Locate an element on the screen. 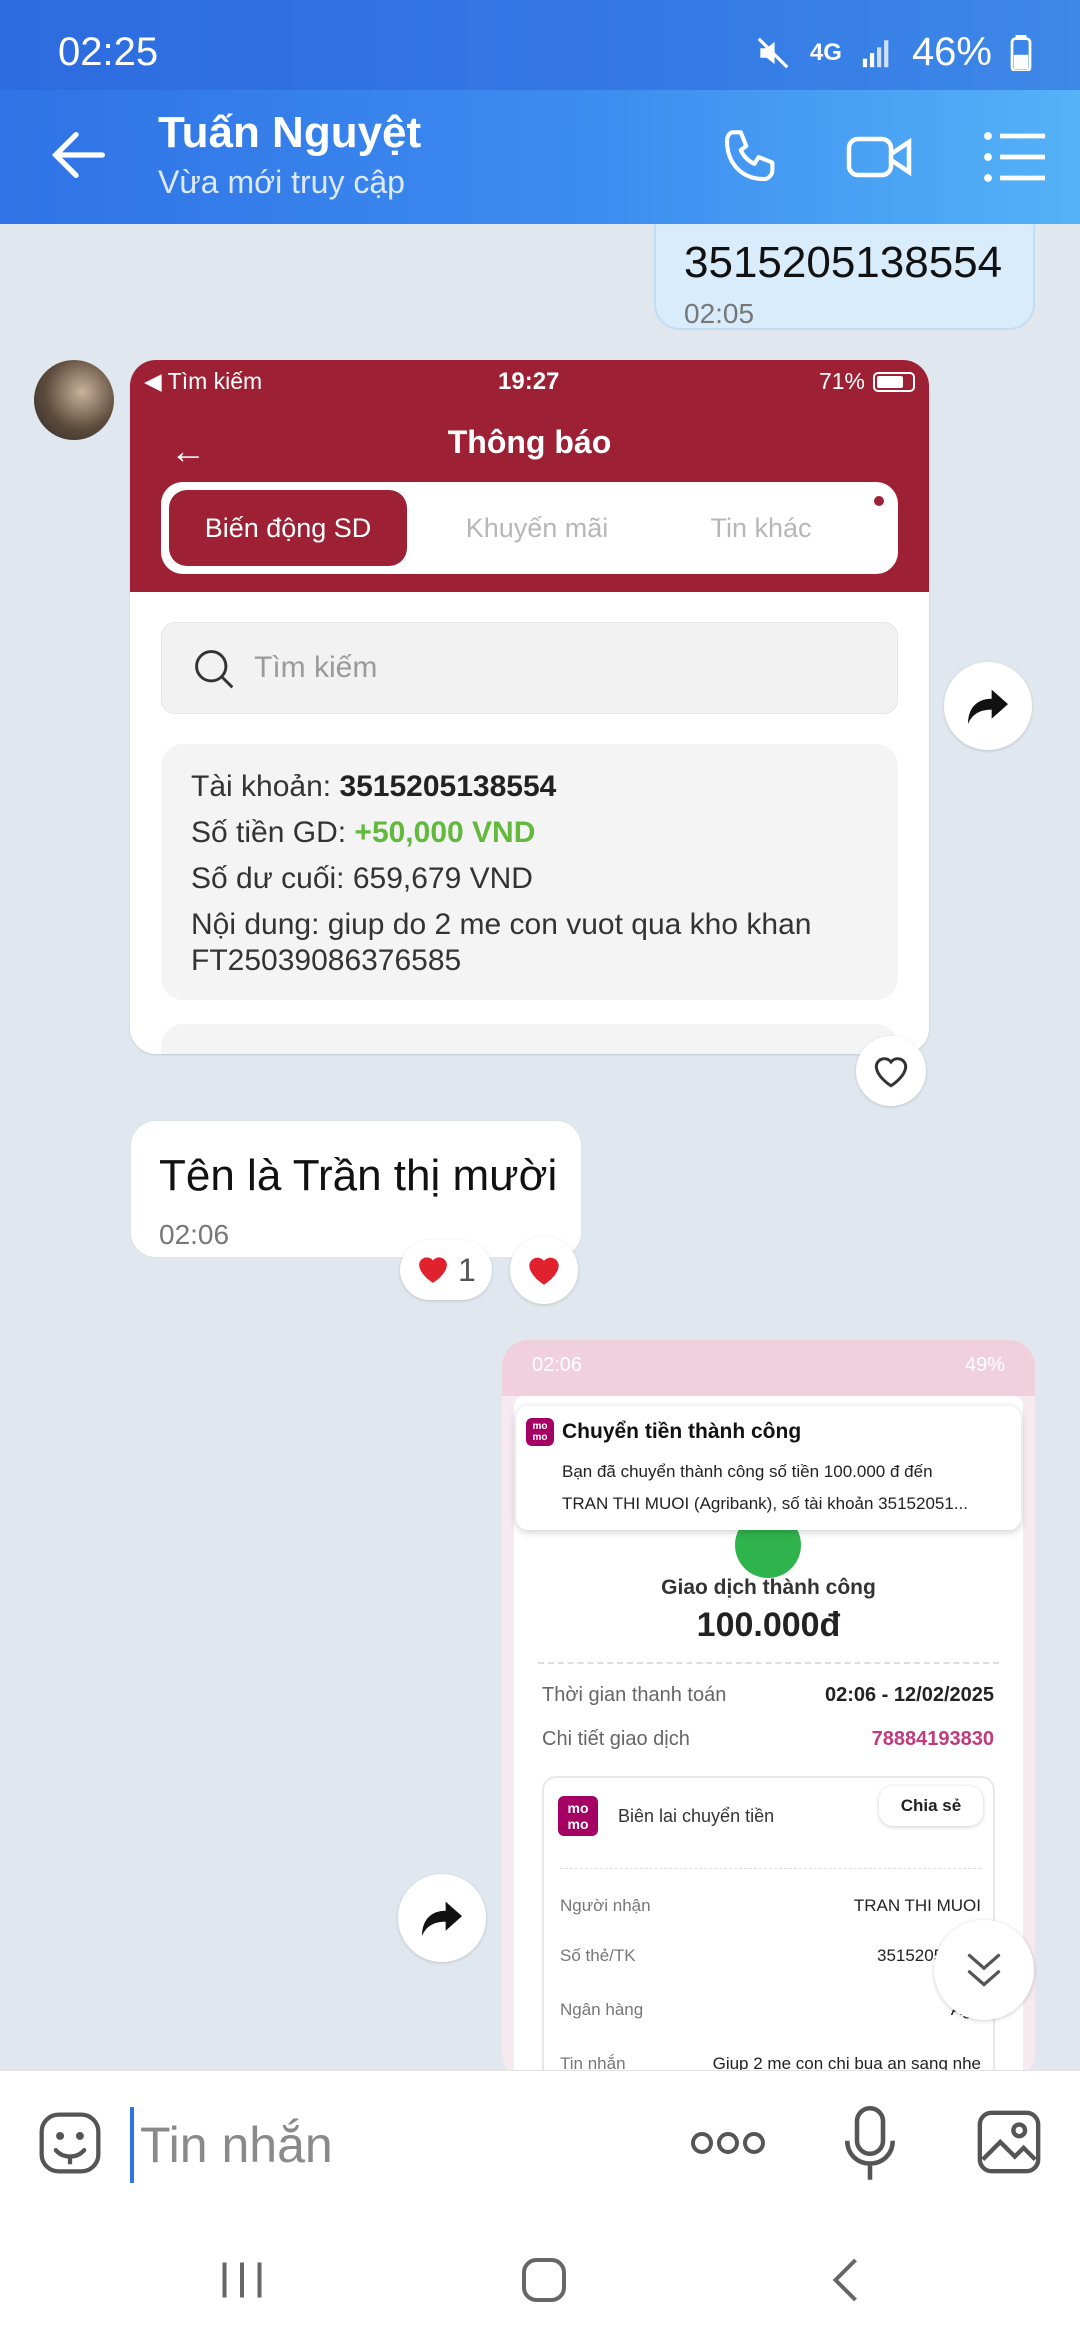 The width and height of the screenshot is (1080, 2340). transaction-result: Giao dịch thành công is located at coordinates (768, 1587).